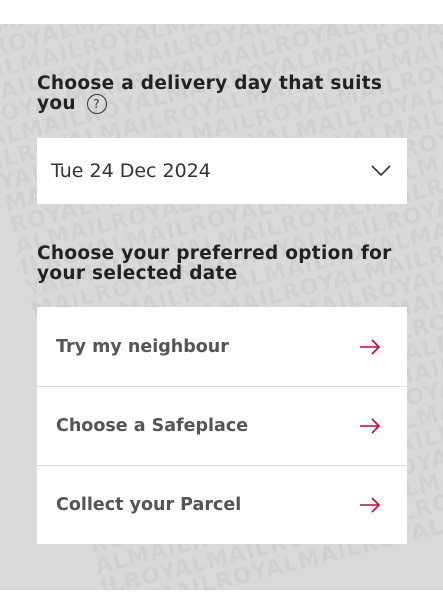 This screenshot has width=443, height=600. I want to click on selected-date-value: Tue 24 Dec 2024, so click(131, 171).